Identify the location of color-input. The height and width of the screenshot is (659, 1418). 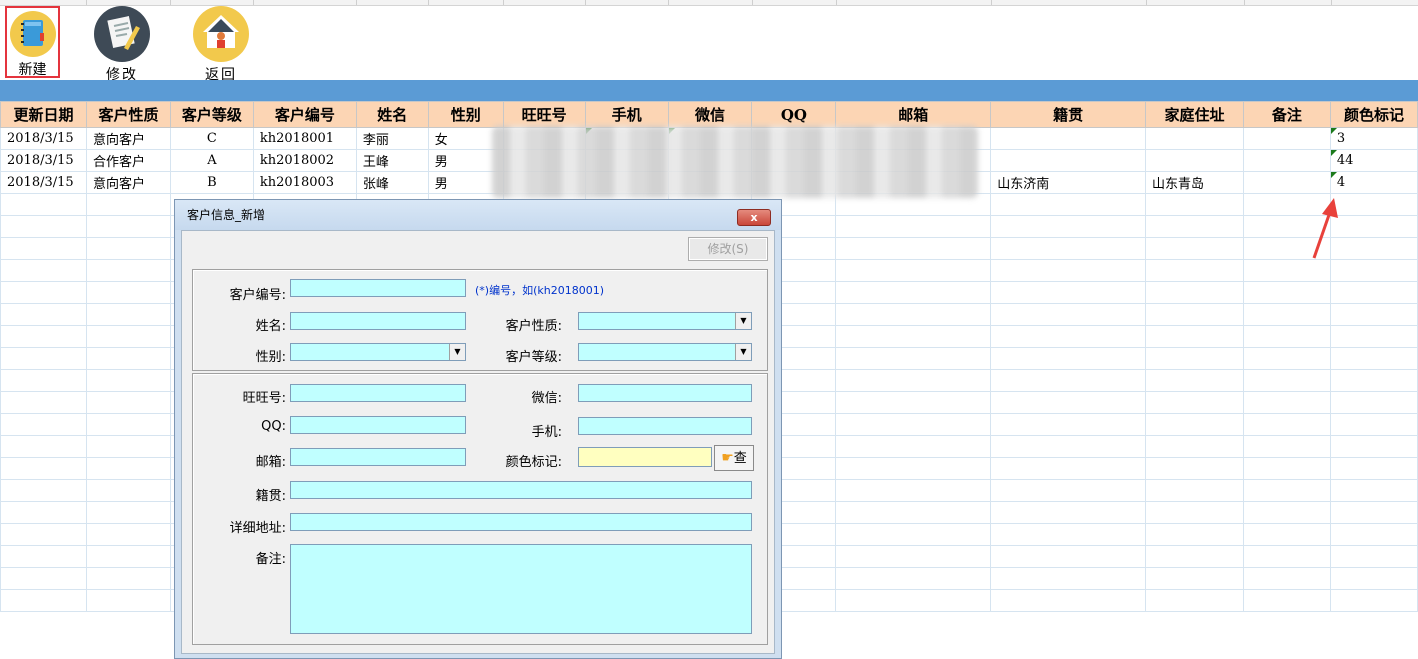
(645, 457).